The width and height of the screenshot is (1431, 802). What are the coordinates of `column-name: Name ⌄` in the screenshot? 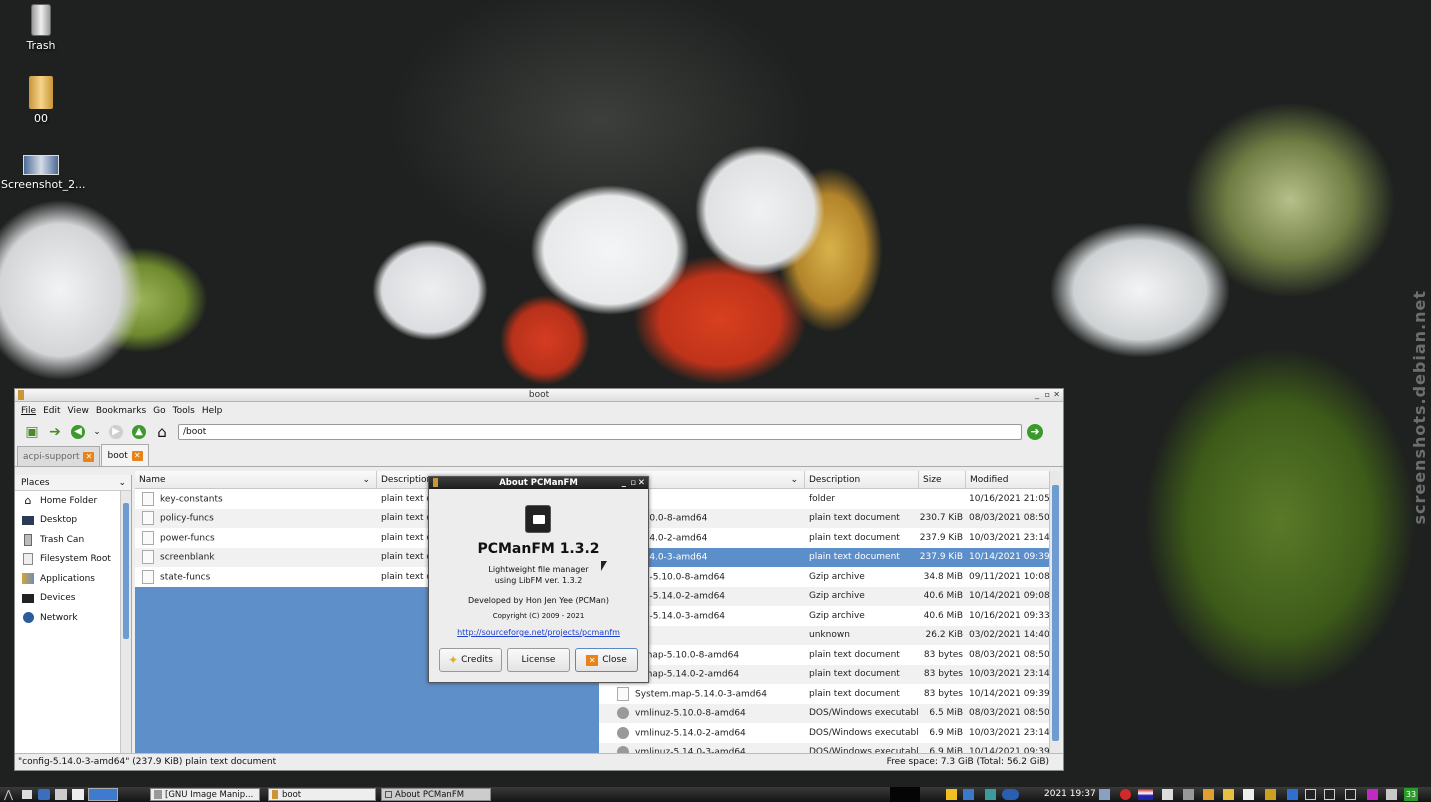 It's located at (256, 479).